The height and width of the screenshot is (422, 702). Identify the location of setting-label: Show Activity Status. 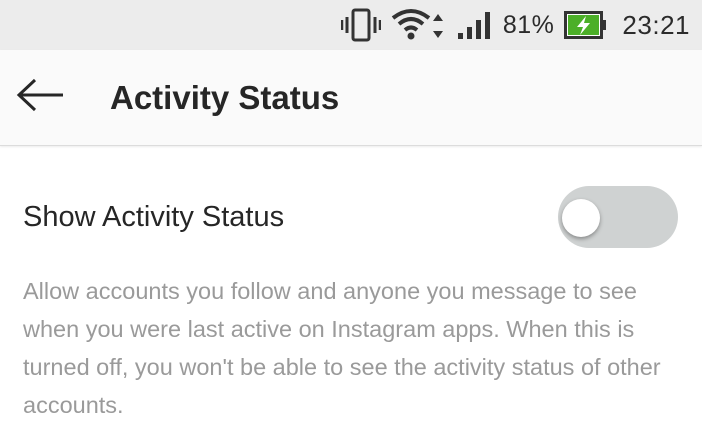
(154, 216).